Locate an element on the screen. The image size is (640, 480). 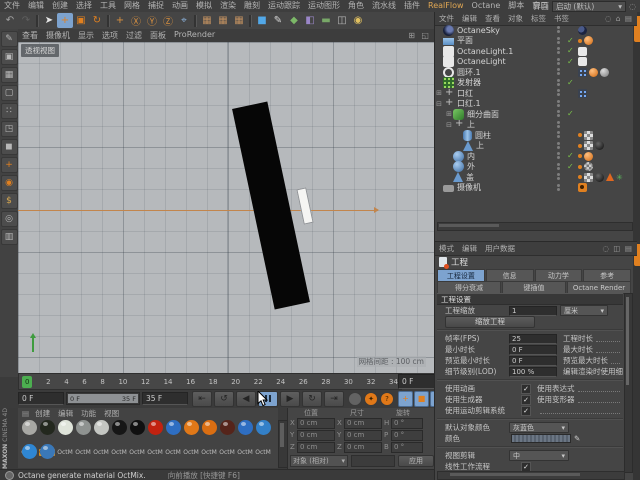
object-menu-item: 文件 is located at coordinates (446, 18).